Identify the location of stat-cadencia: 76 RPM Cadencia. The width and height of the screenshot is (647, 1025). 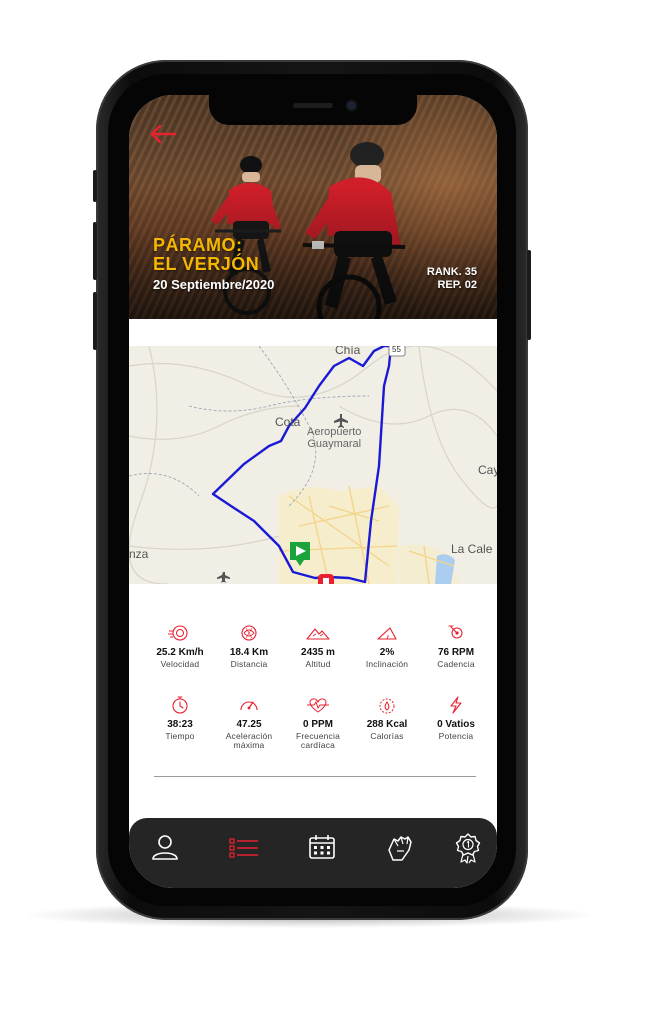
(456, 646).